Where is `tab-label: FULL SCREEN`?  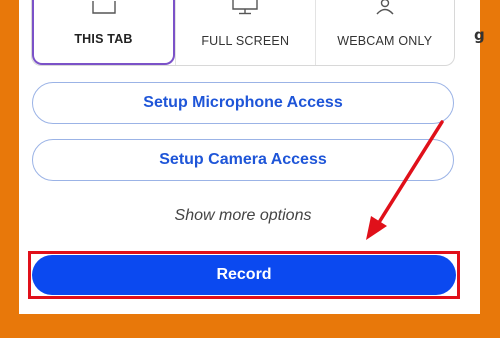 tab-label: FULL SCREEN is located at coordinates (245, 41).